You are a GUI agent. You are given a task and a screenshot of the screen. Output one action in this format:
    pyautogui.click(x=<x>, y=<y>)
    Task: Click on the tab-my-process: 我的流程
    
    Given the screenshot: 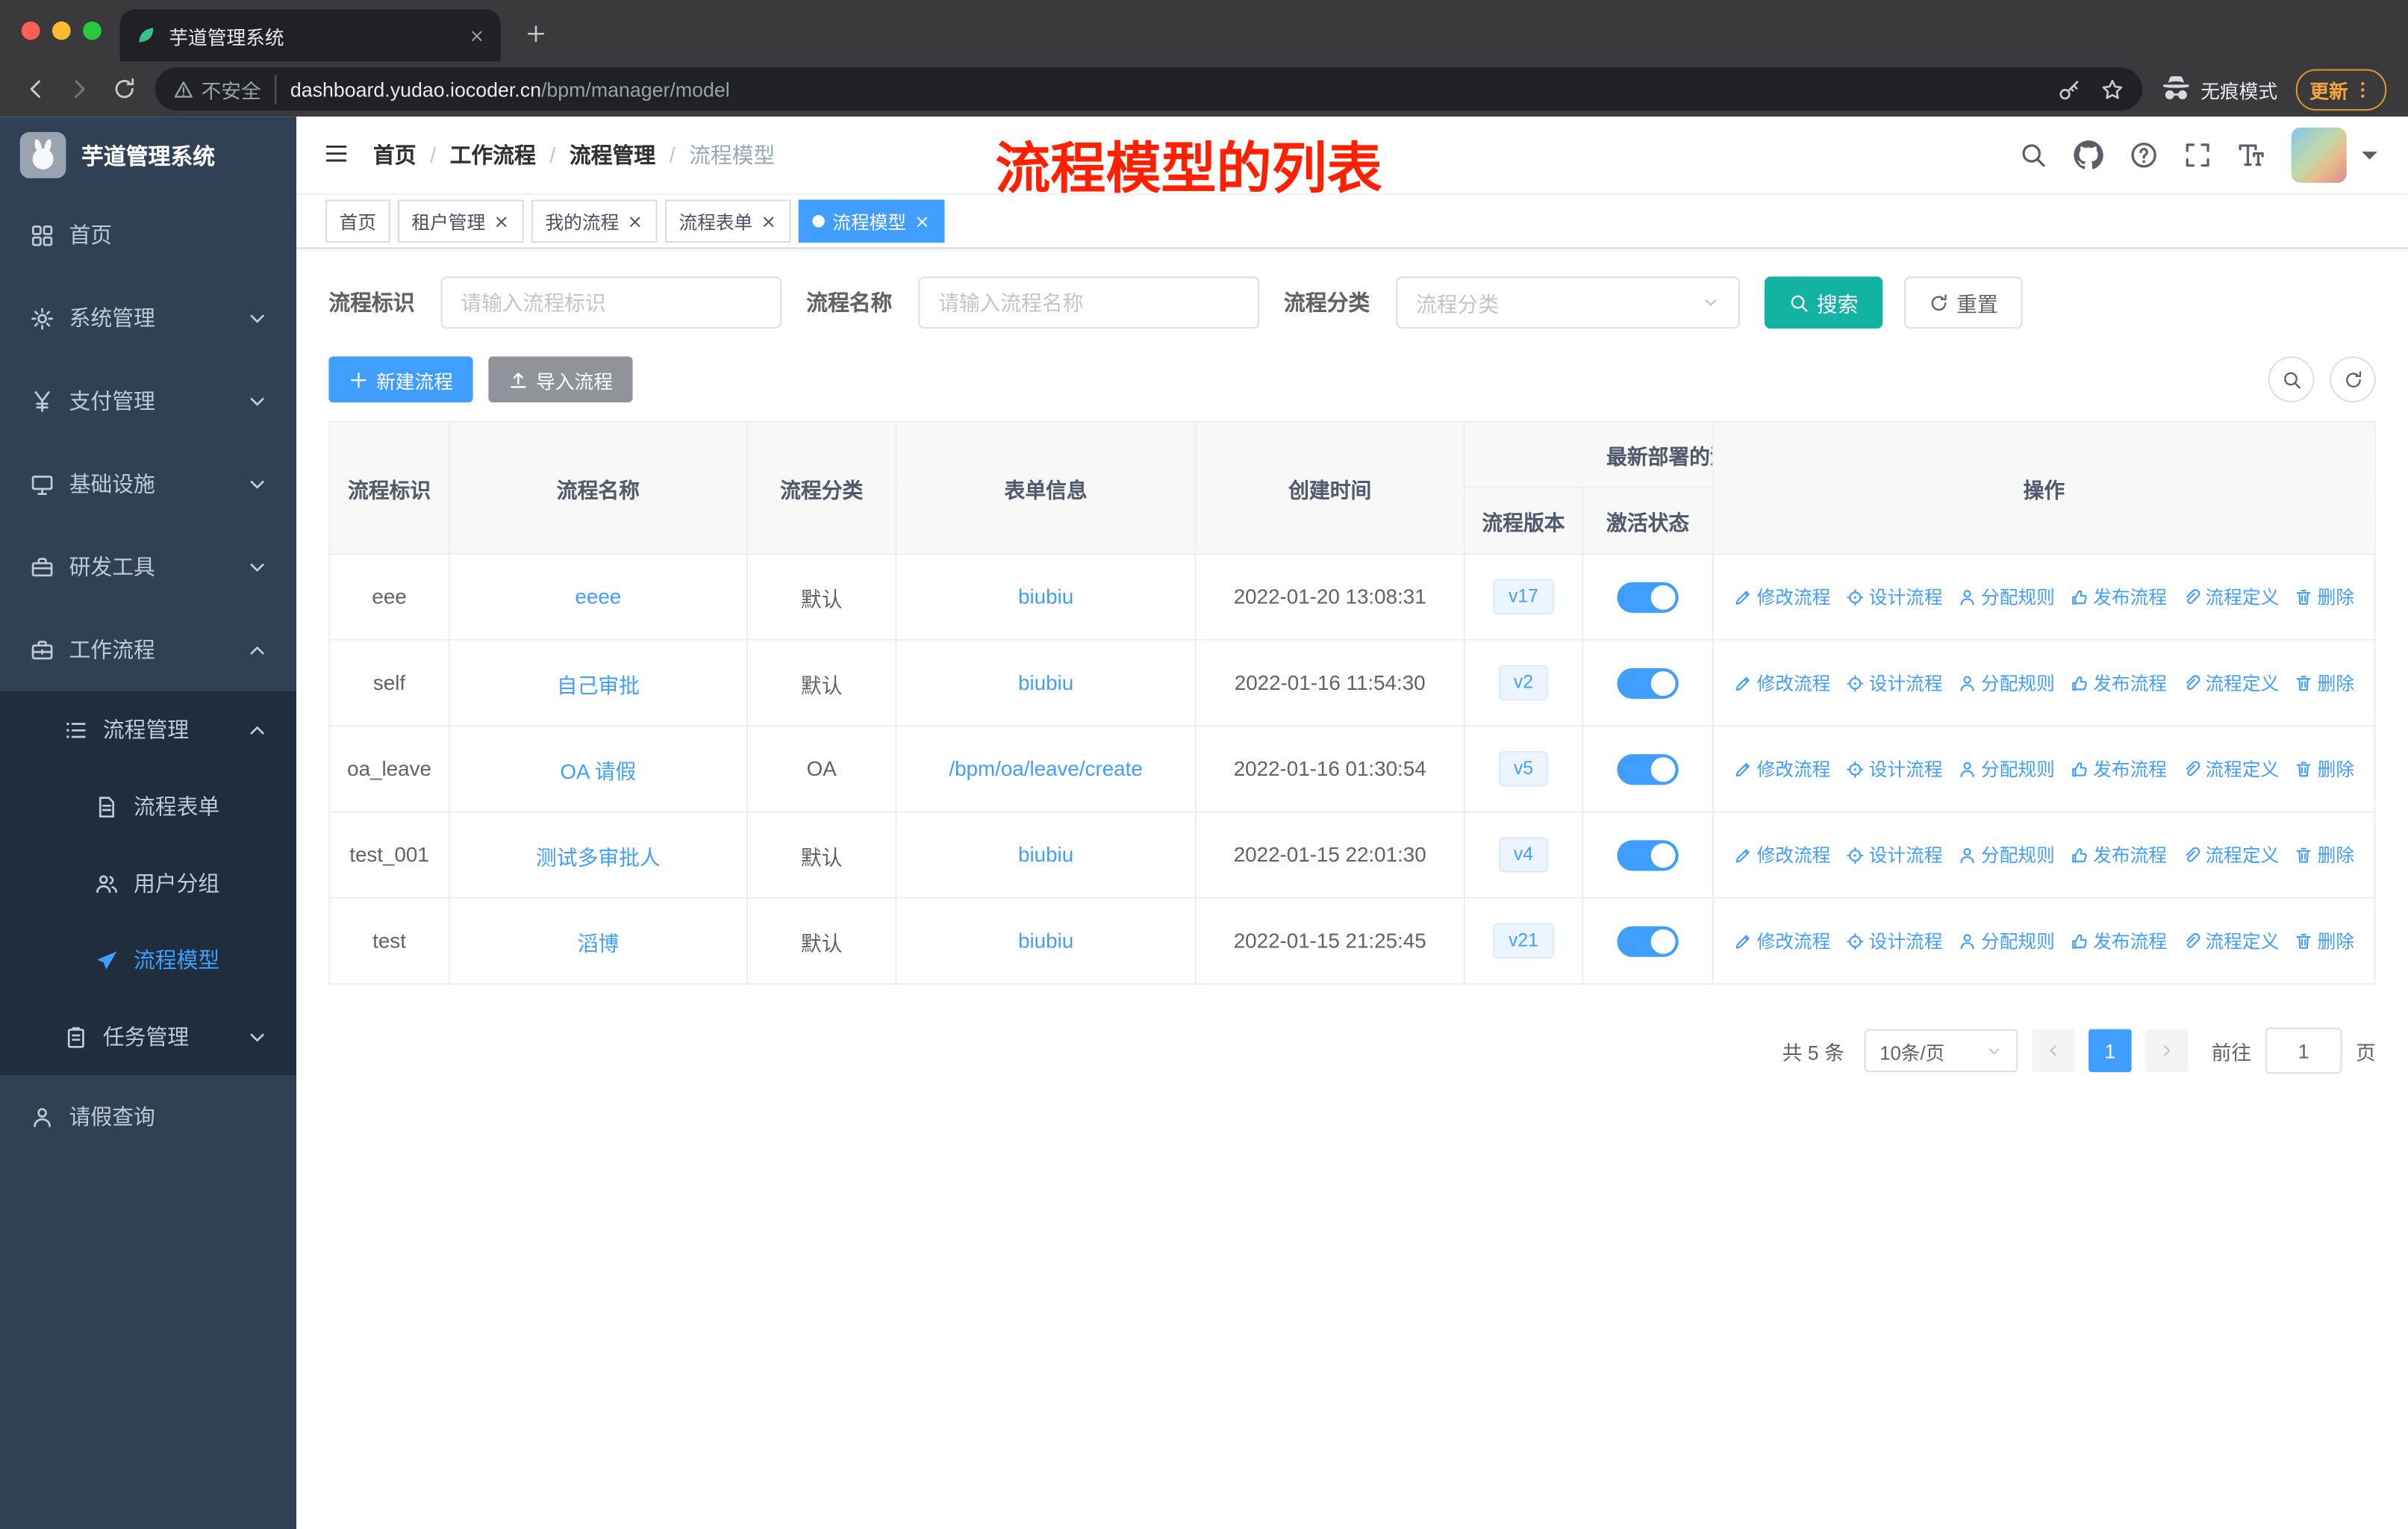 What is the action you would take?
    pyautogui.click(x=594, y=221)
    